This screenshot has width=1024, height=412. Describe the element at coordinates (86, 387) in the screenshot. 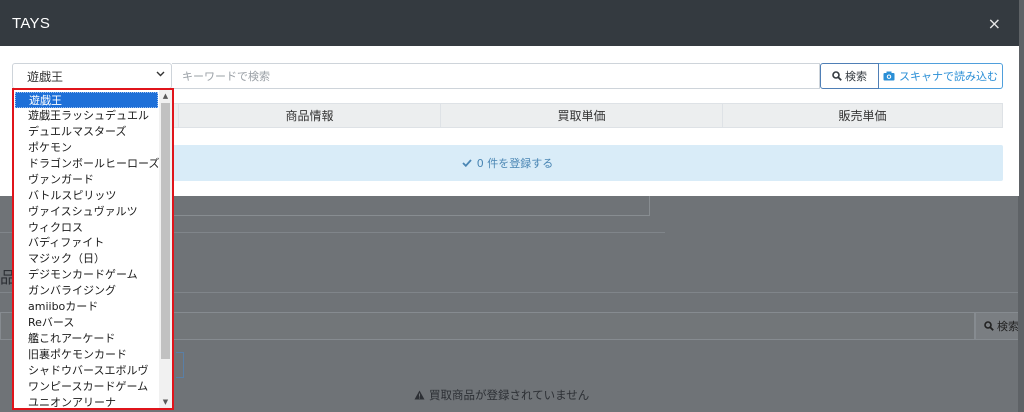

I see `category-option: ワンピースカードゲーム` at that location.